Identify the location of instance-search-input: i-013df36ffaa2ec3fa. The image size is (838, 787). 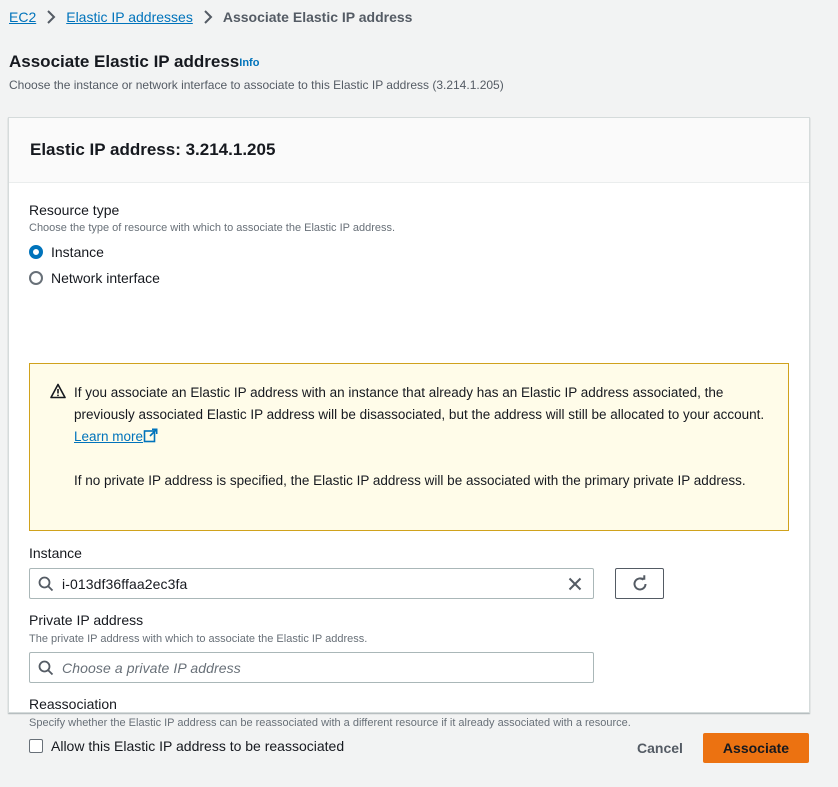
(311, 583).